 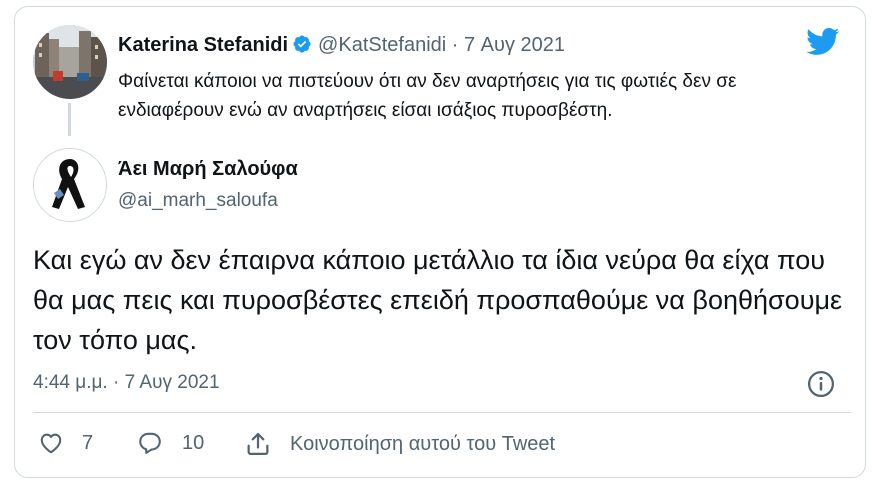 What do you see at coordinates (193, 442) in the screenshot?
I see `reply-count: 10` at bounding box center [193, 442].